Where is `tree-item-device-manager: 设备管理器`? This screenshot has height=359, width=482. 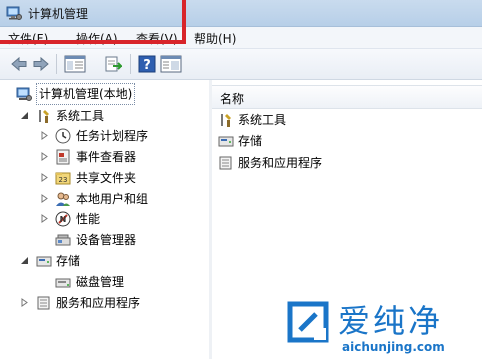 tree-item-device-manager: 设备管理器 is located at coordinates (102, 240).